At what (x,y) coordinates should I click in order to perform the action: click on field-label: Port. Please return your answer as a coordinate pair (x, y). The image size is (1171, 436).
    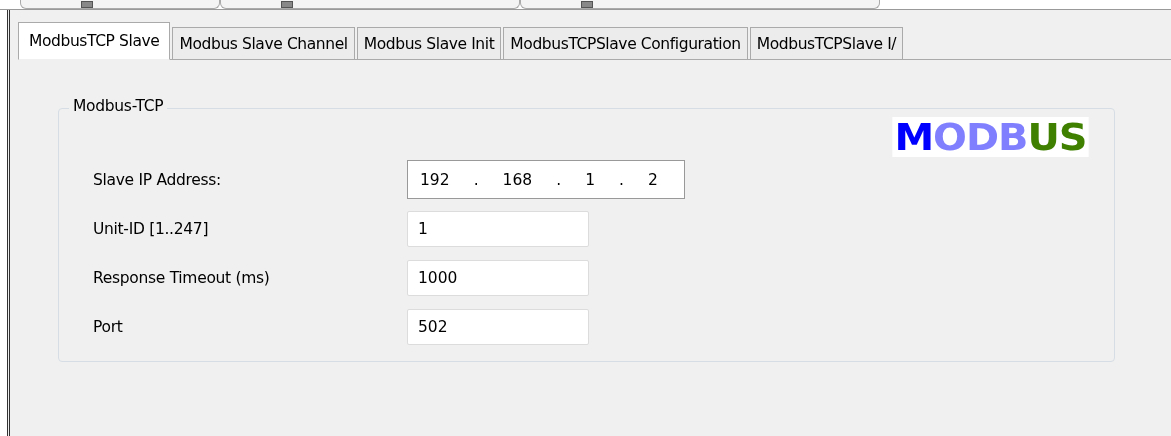
    Looking at the image, I should click on (108, 326).